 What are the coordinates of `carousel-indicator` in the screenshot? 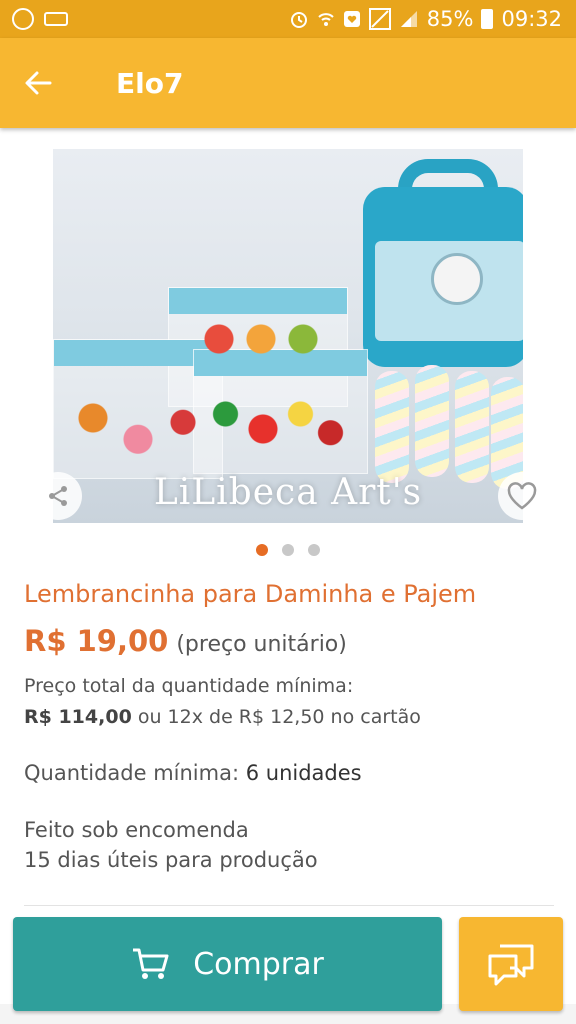 It's located at (288, 550).